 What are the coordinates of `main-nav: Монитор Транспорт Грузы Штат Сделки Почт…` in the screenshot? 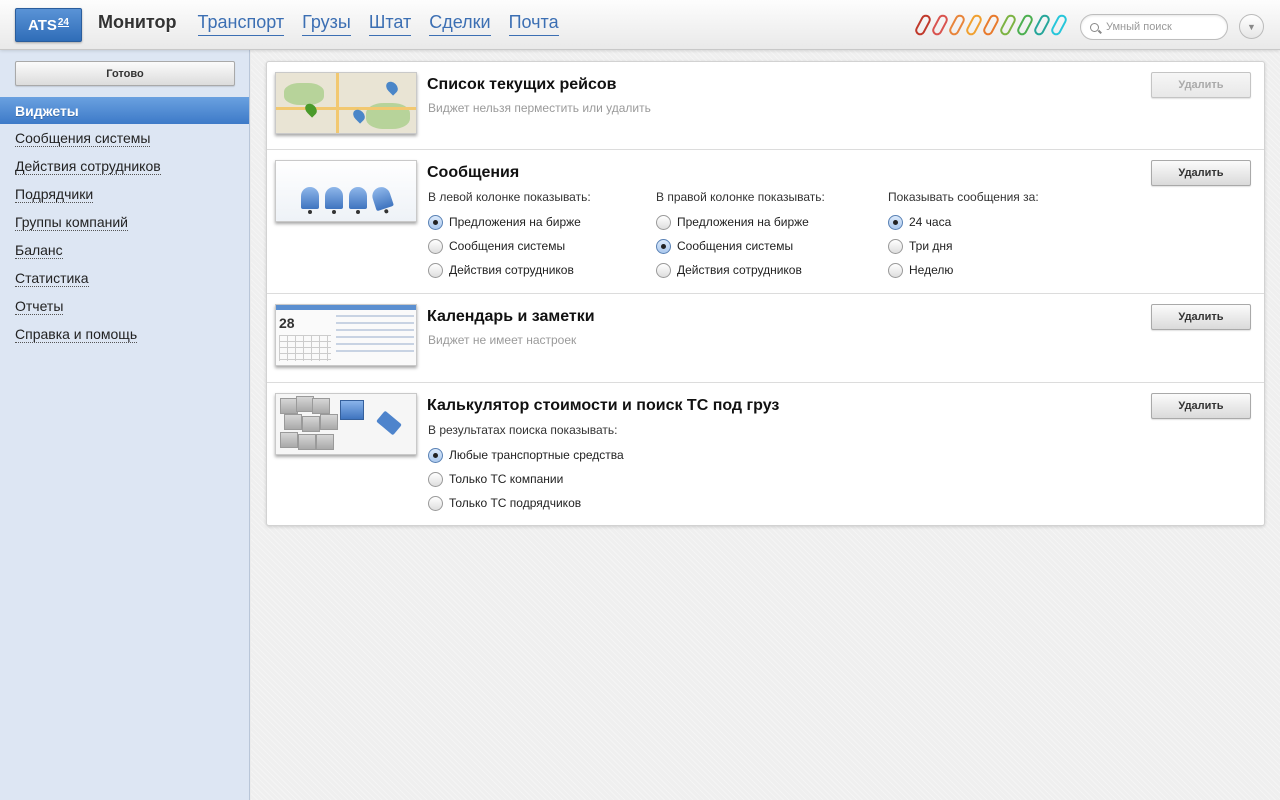 It's located at (337, 24).